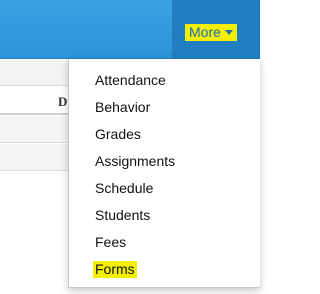 This screenshot has height=294, width=320. What do you see at coordinates (164, 188) in the screenshot?
I see `menu-item-schedule: Schedule` at bounding box center [164, 188].